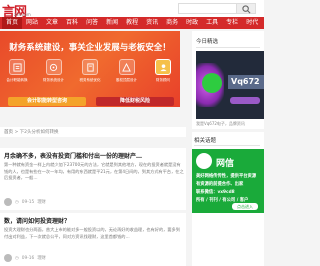 This screenshot has width=320, height=266. I want to click on article-title: 数，请问如何投资理财？, so click(37, 220).